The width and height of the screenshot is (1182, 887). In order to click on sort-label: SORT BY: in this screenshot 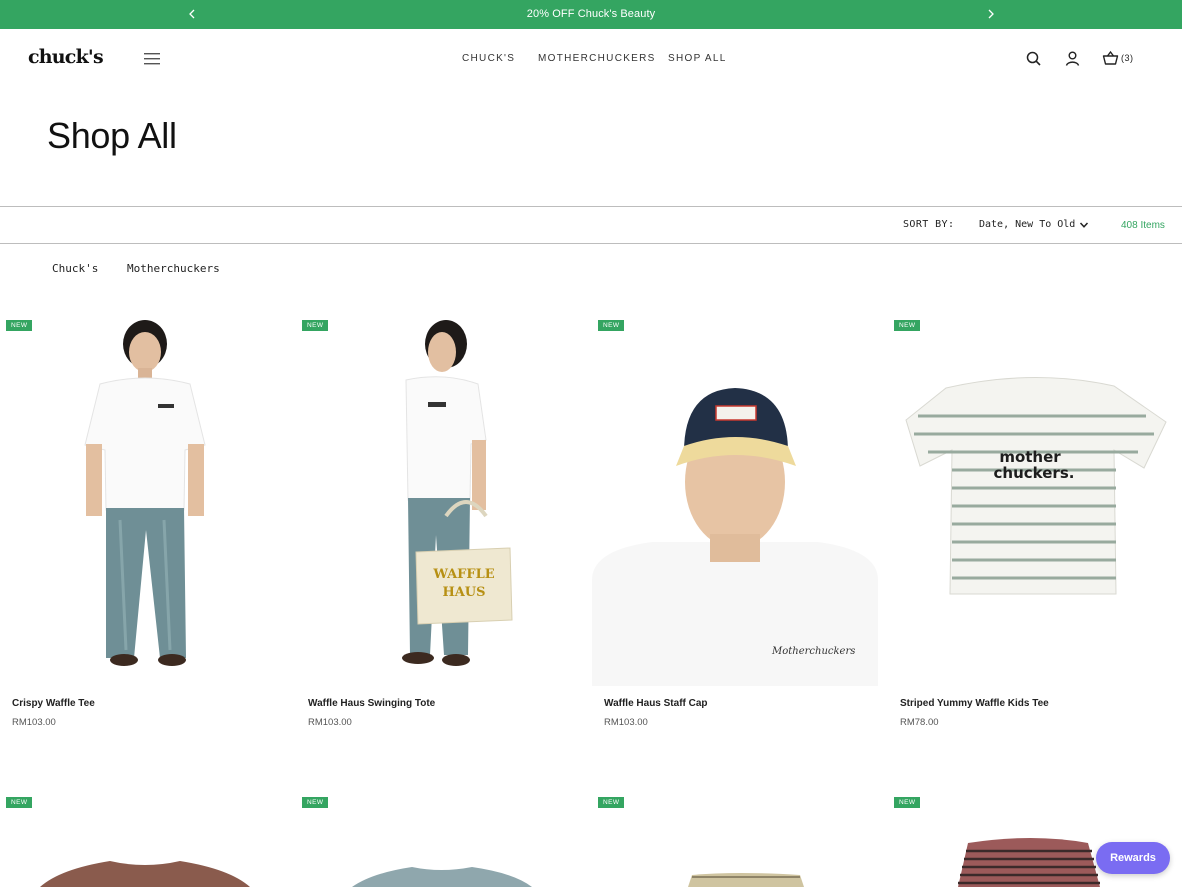, I will do `click(929, 224)`.